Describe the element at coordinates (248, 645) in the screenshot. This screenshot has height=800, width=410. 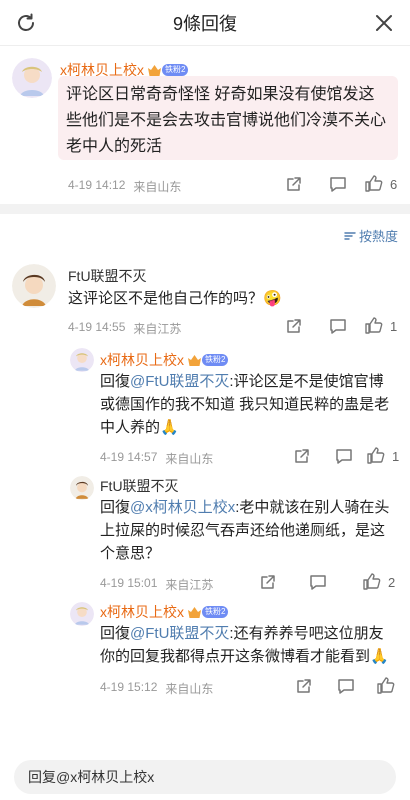
I see `comment-text: 回復@FtU联盟不灭:还有养养号吧这位朋友你的回复我都得点开这条微博看才能看到🙏` at that location.